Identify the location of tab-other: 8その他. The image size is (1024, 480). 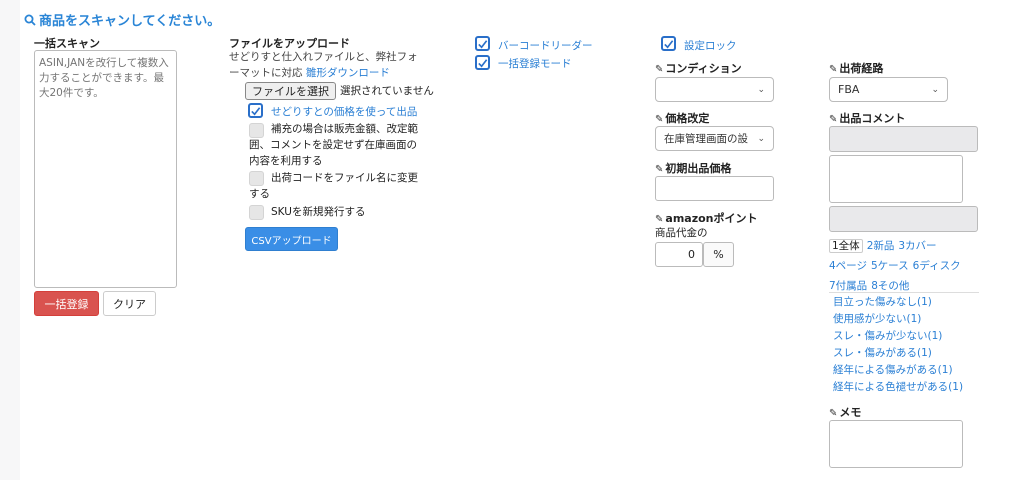
(890, 286).